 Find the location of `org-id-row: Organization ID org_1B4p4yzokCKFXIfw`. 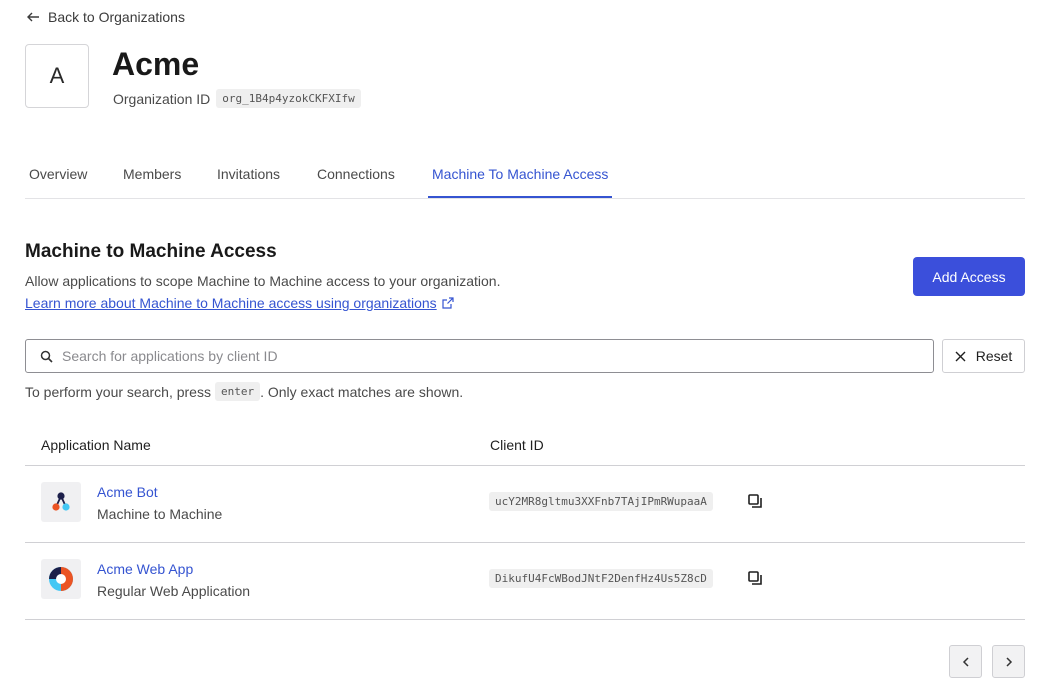

org-id-row: Organization ID org_1B4p4yzokCKFXIfw is located at coordinates (237, 98).